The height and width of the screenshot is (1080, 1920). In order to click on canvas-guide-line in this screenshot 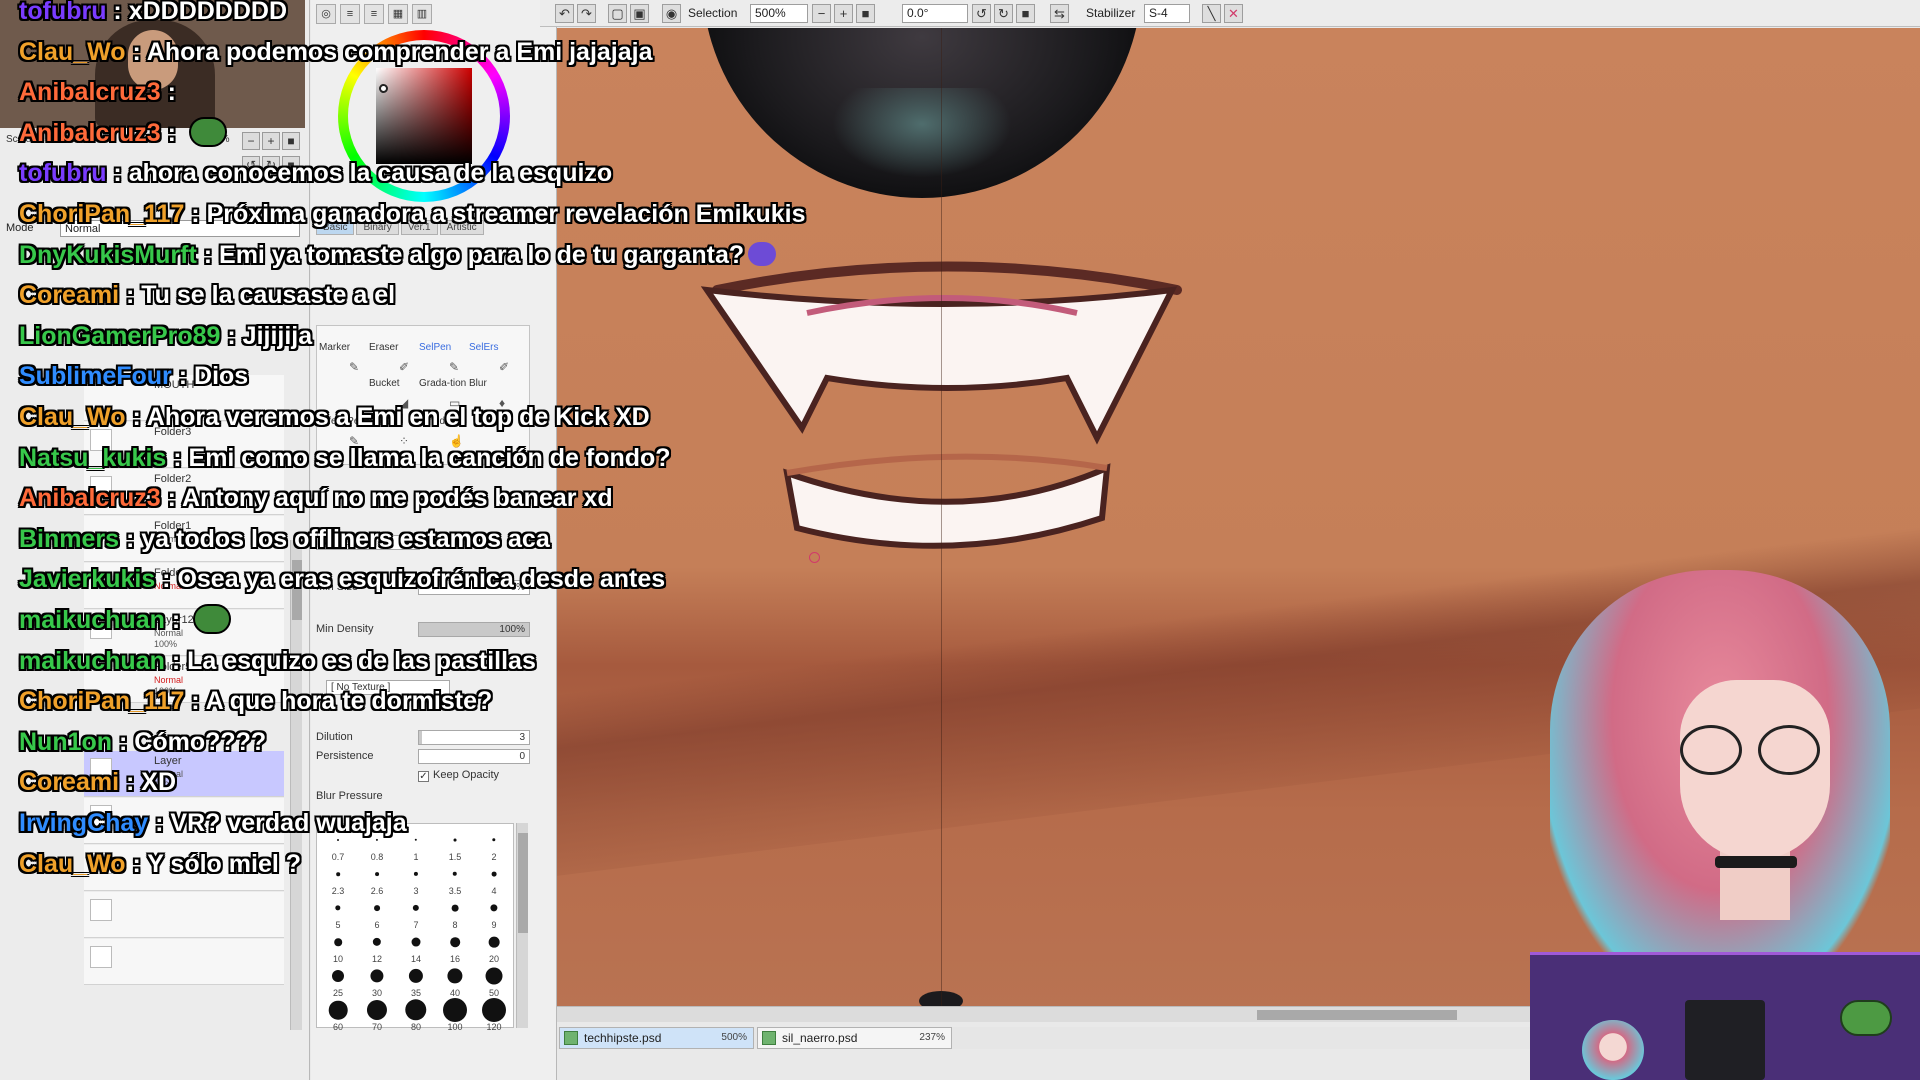, I will do `click(941, 518)`.